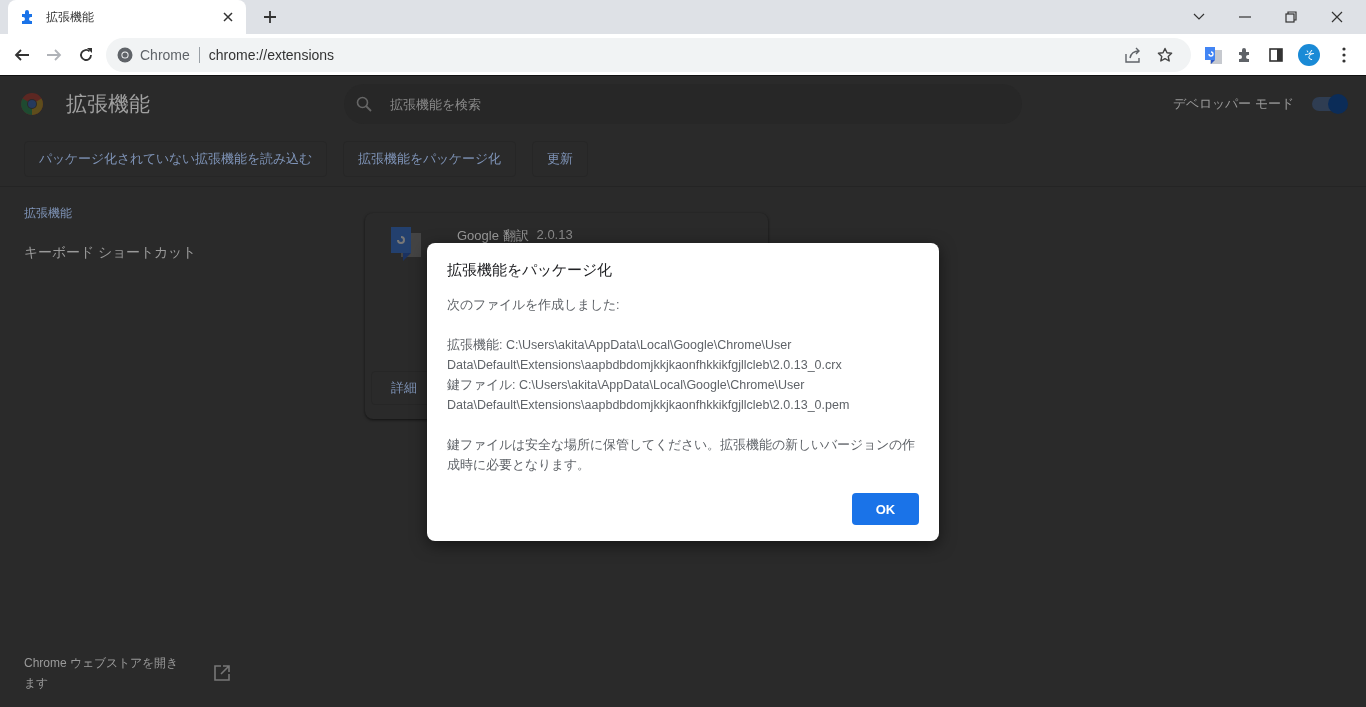 The height and width of the screenshot is (707, 1366). I want to click on toolbar-button: 拡張機能をパッケージ化, so click(429, 159).